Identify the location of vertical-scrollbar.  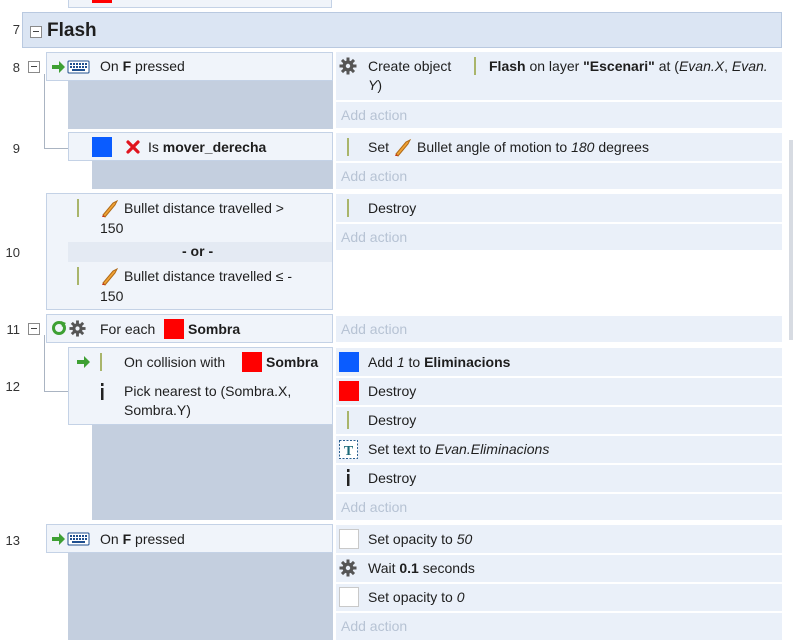
(791, 240).